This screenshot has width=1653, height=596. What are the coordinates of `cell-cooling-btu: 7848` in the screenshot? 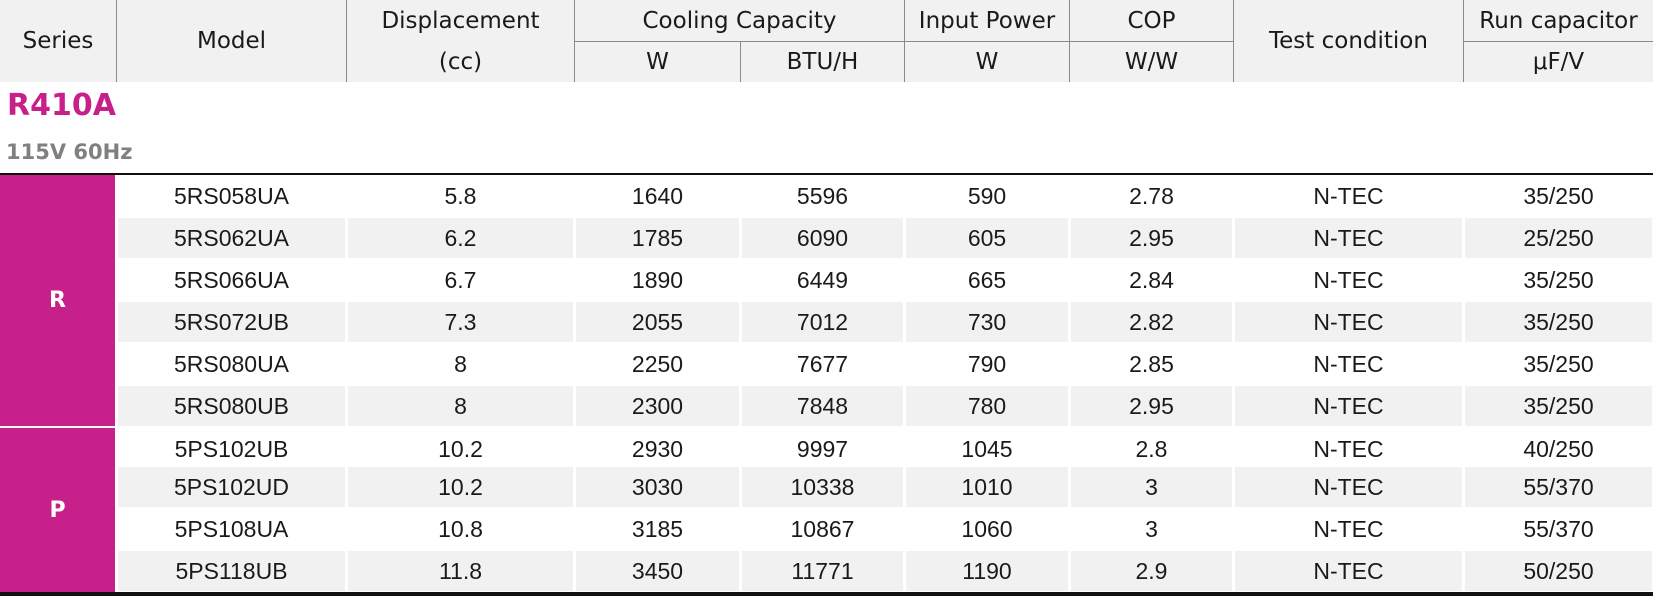 It's located at (822, 405).